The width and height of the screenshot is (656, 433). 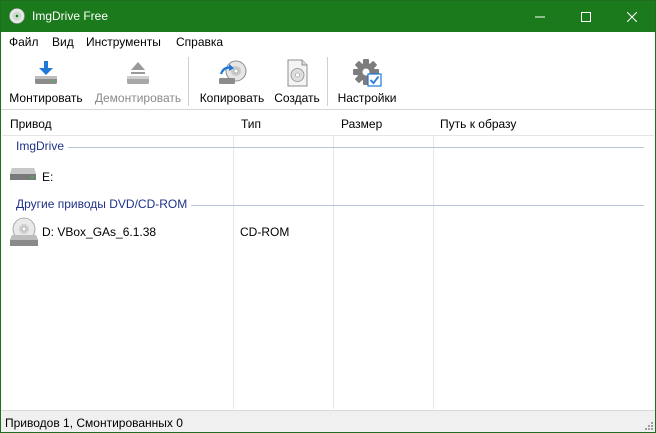 I want to click on mount-button: Монтировать, so click(x=46, y=81).